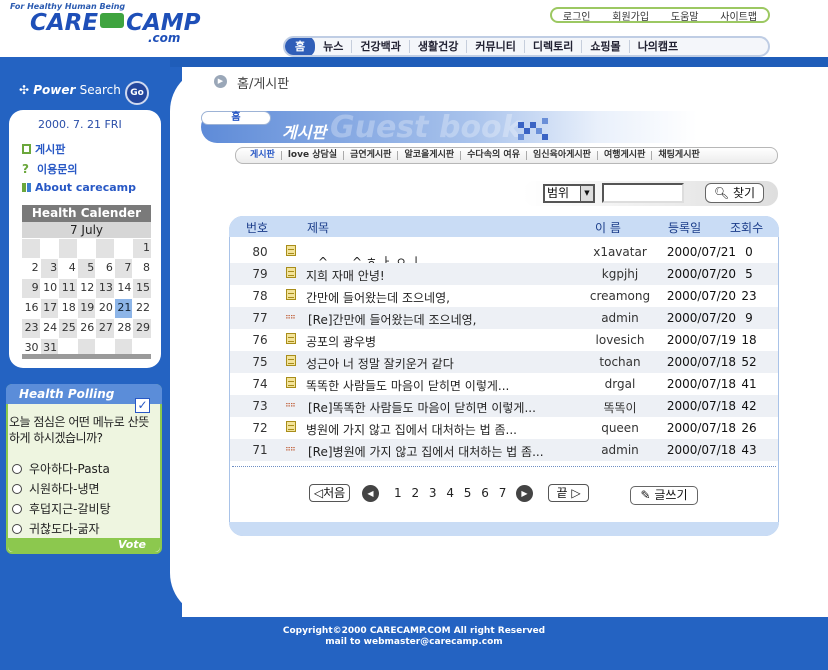 This screenshot has height=670, width=828. What do you see at coordinates (630, 15) in the screenshot?
I see `signup-link: 회원가입` at bounding box center [630, 15].